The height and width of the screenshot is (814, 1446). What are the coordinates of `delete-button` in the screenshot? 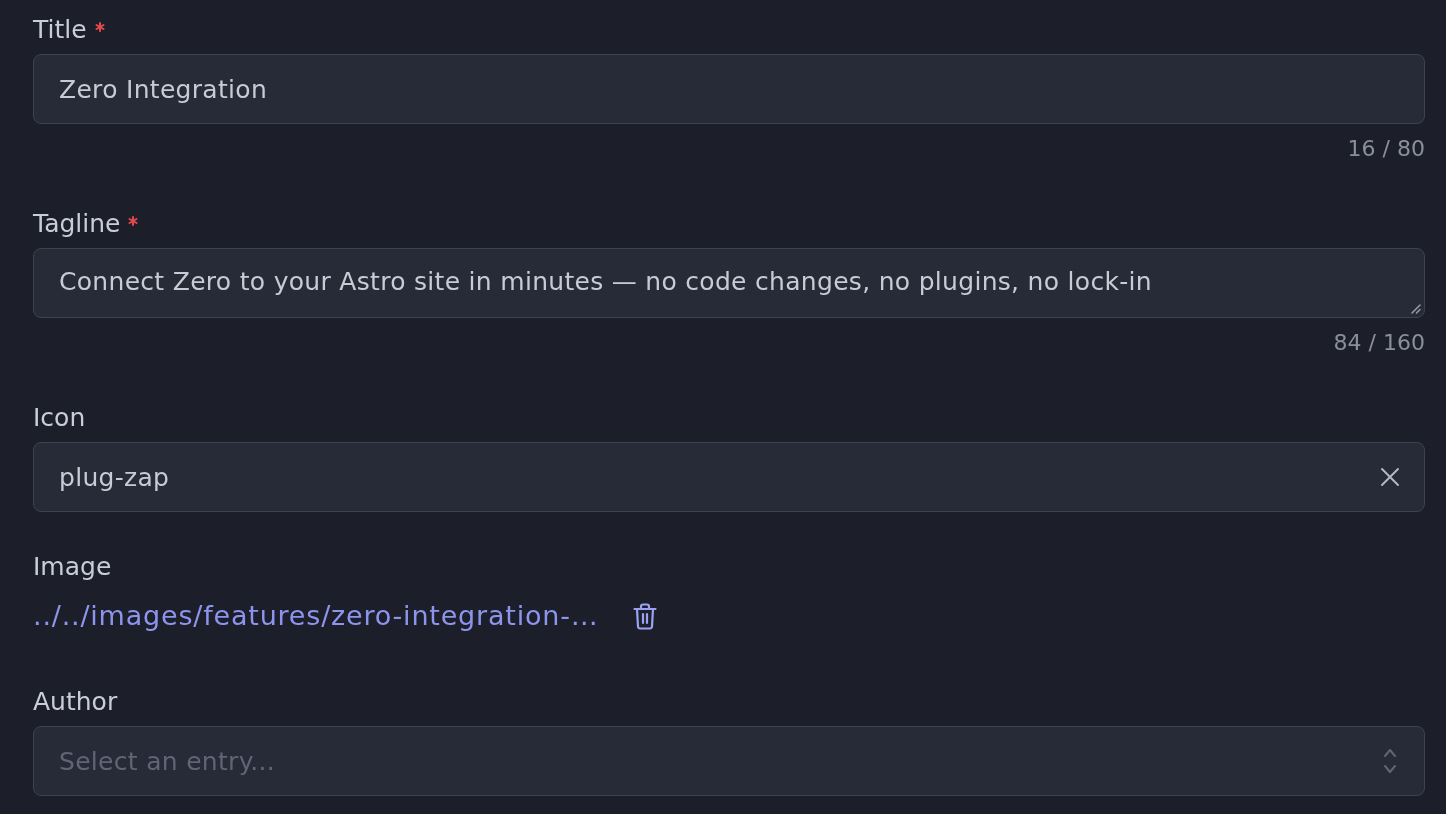 It's located at (644, 616).